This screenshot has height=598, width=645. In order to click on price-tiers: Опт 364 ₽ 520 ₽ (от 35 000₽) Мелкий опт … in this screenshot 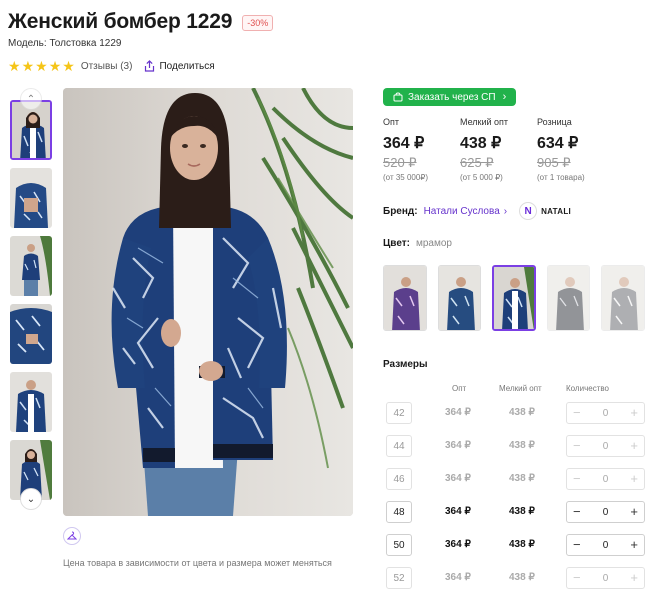, I will do `click(514, 149)`.